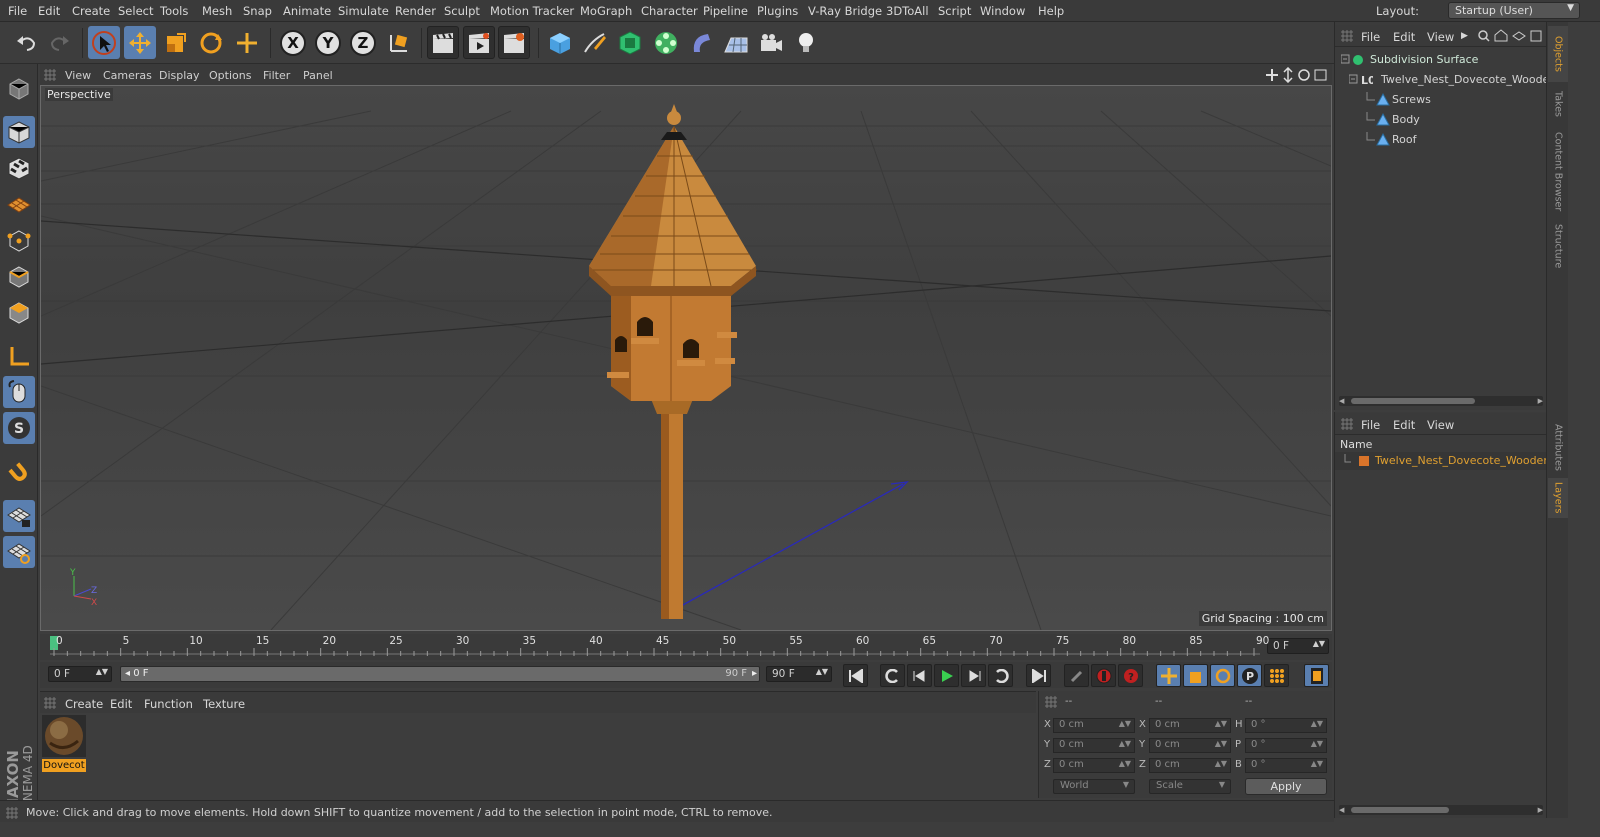  Describe the element at coordinates (669, 11) in the screenshot. I see `menu-character: Character` at that location.